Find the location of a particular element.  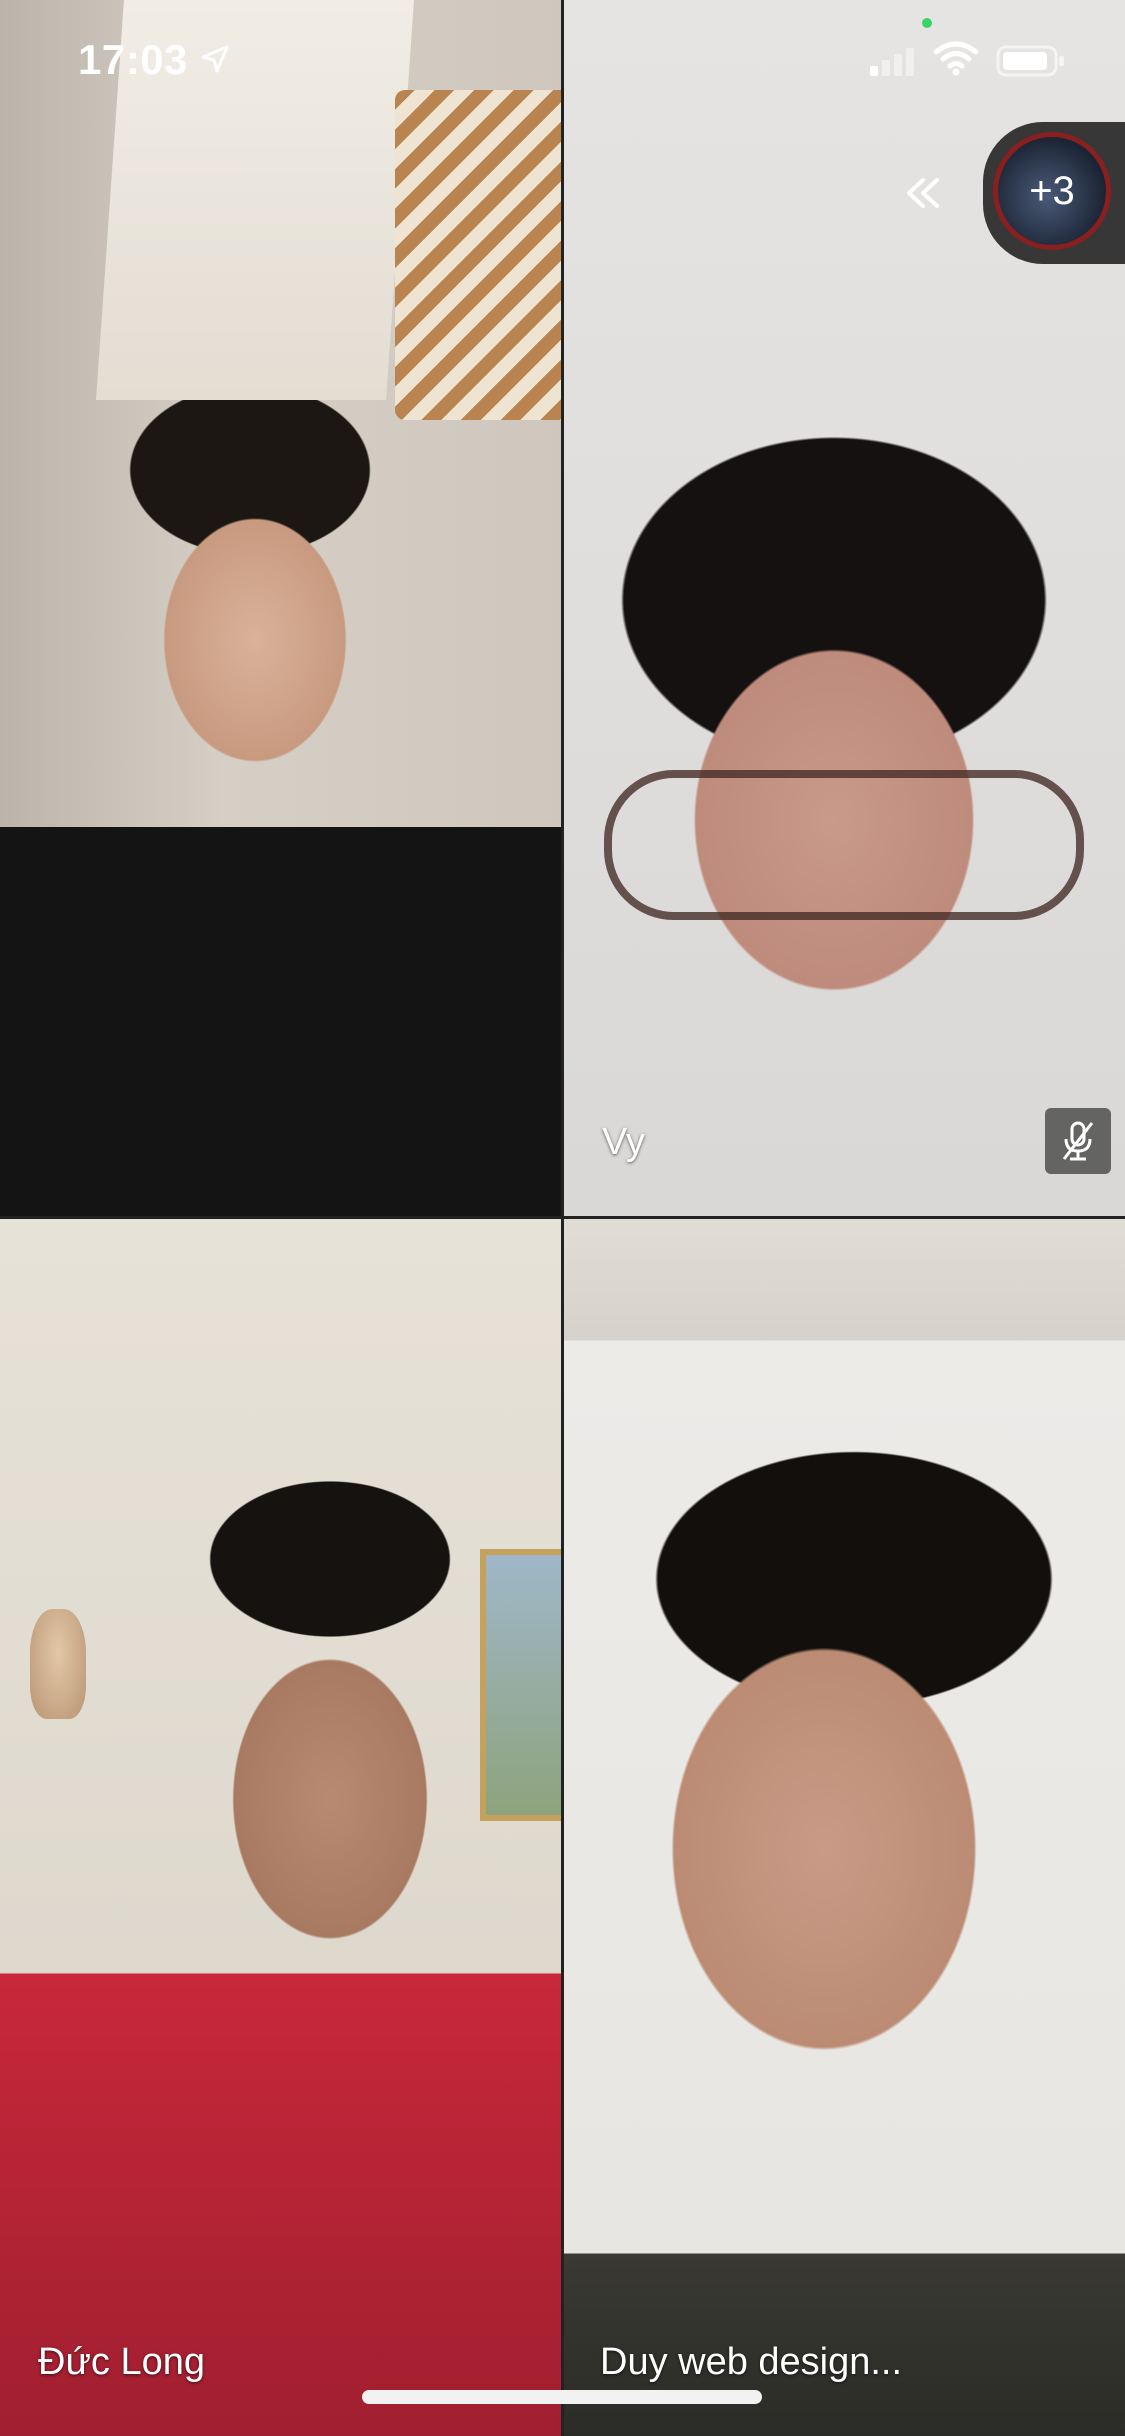

battery-icon is located at coordinates (1030, 61).